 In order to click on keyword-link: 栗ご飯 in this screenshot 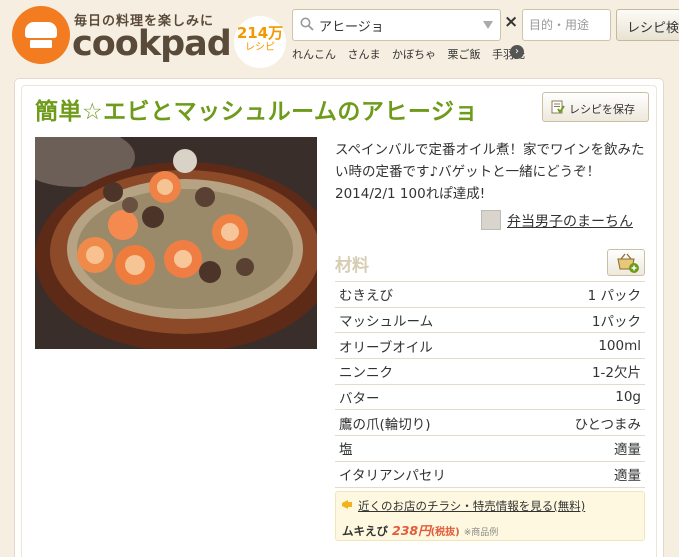, I will do `click(464, 54)`.